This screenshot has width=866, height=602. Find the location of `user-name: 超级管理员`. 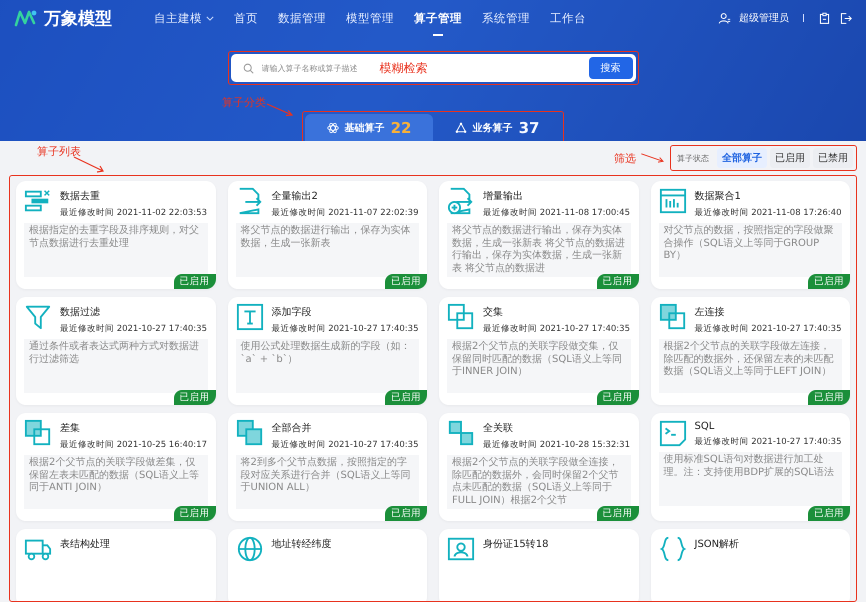

user-name: 超级管理员 is located at coordinates (764, 18).